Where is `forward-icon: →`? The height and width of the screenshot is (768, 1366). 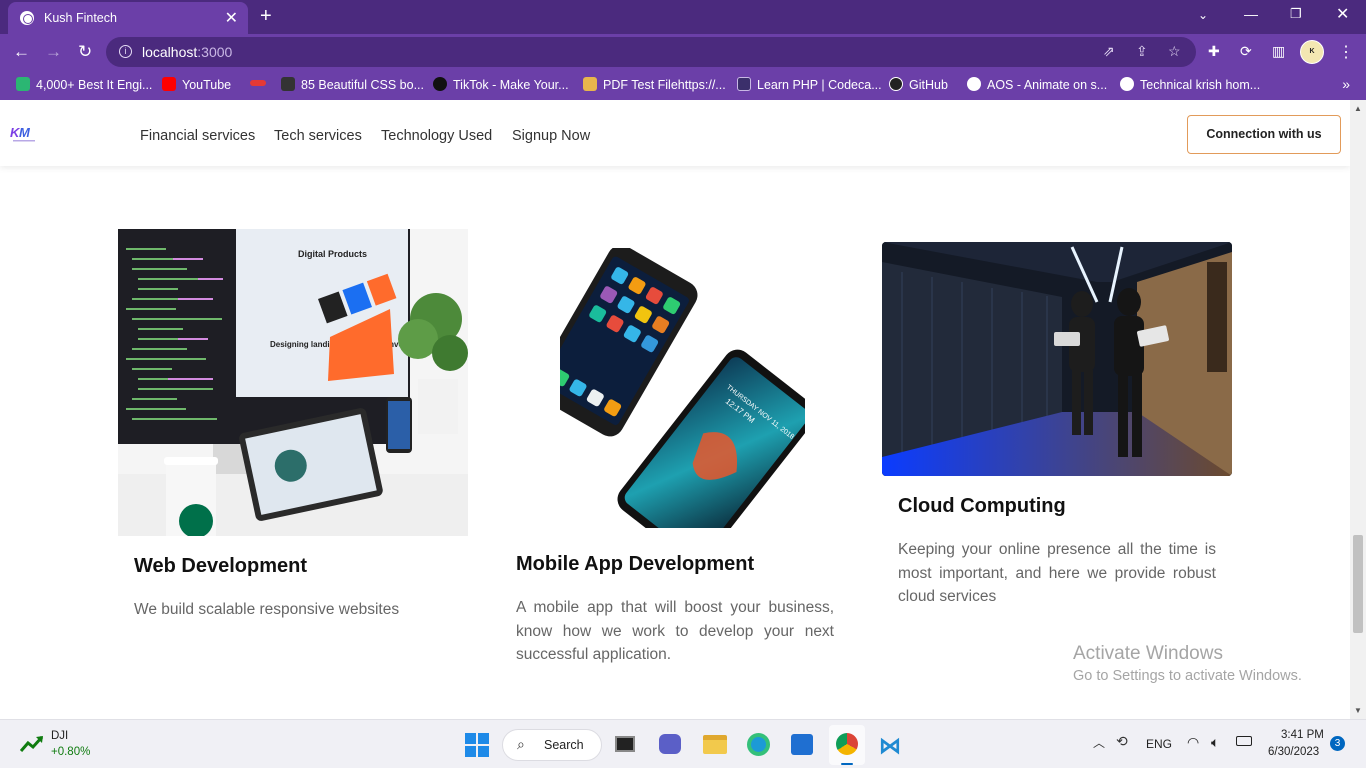 forward-icon: → is located at coordinates (53, 52).